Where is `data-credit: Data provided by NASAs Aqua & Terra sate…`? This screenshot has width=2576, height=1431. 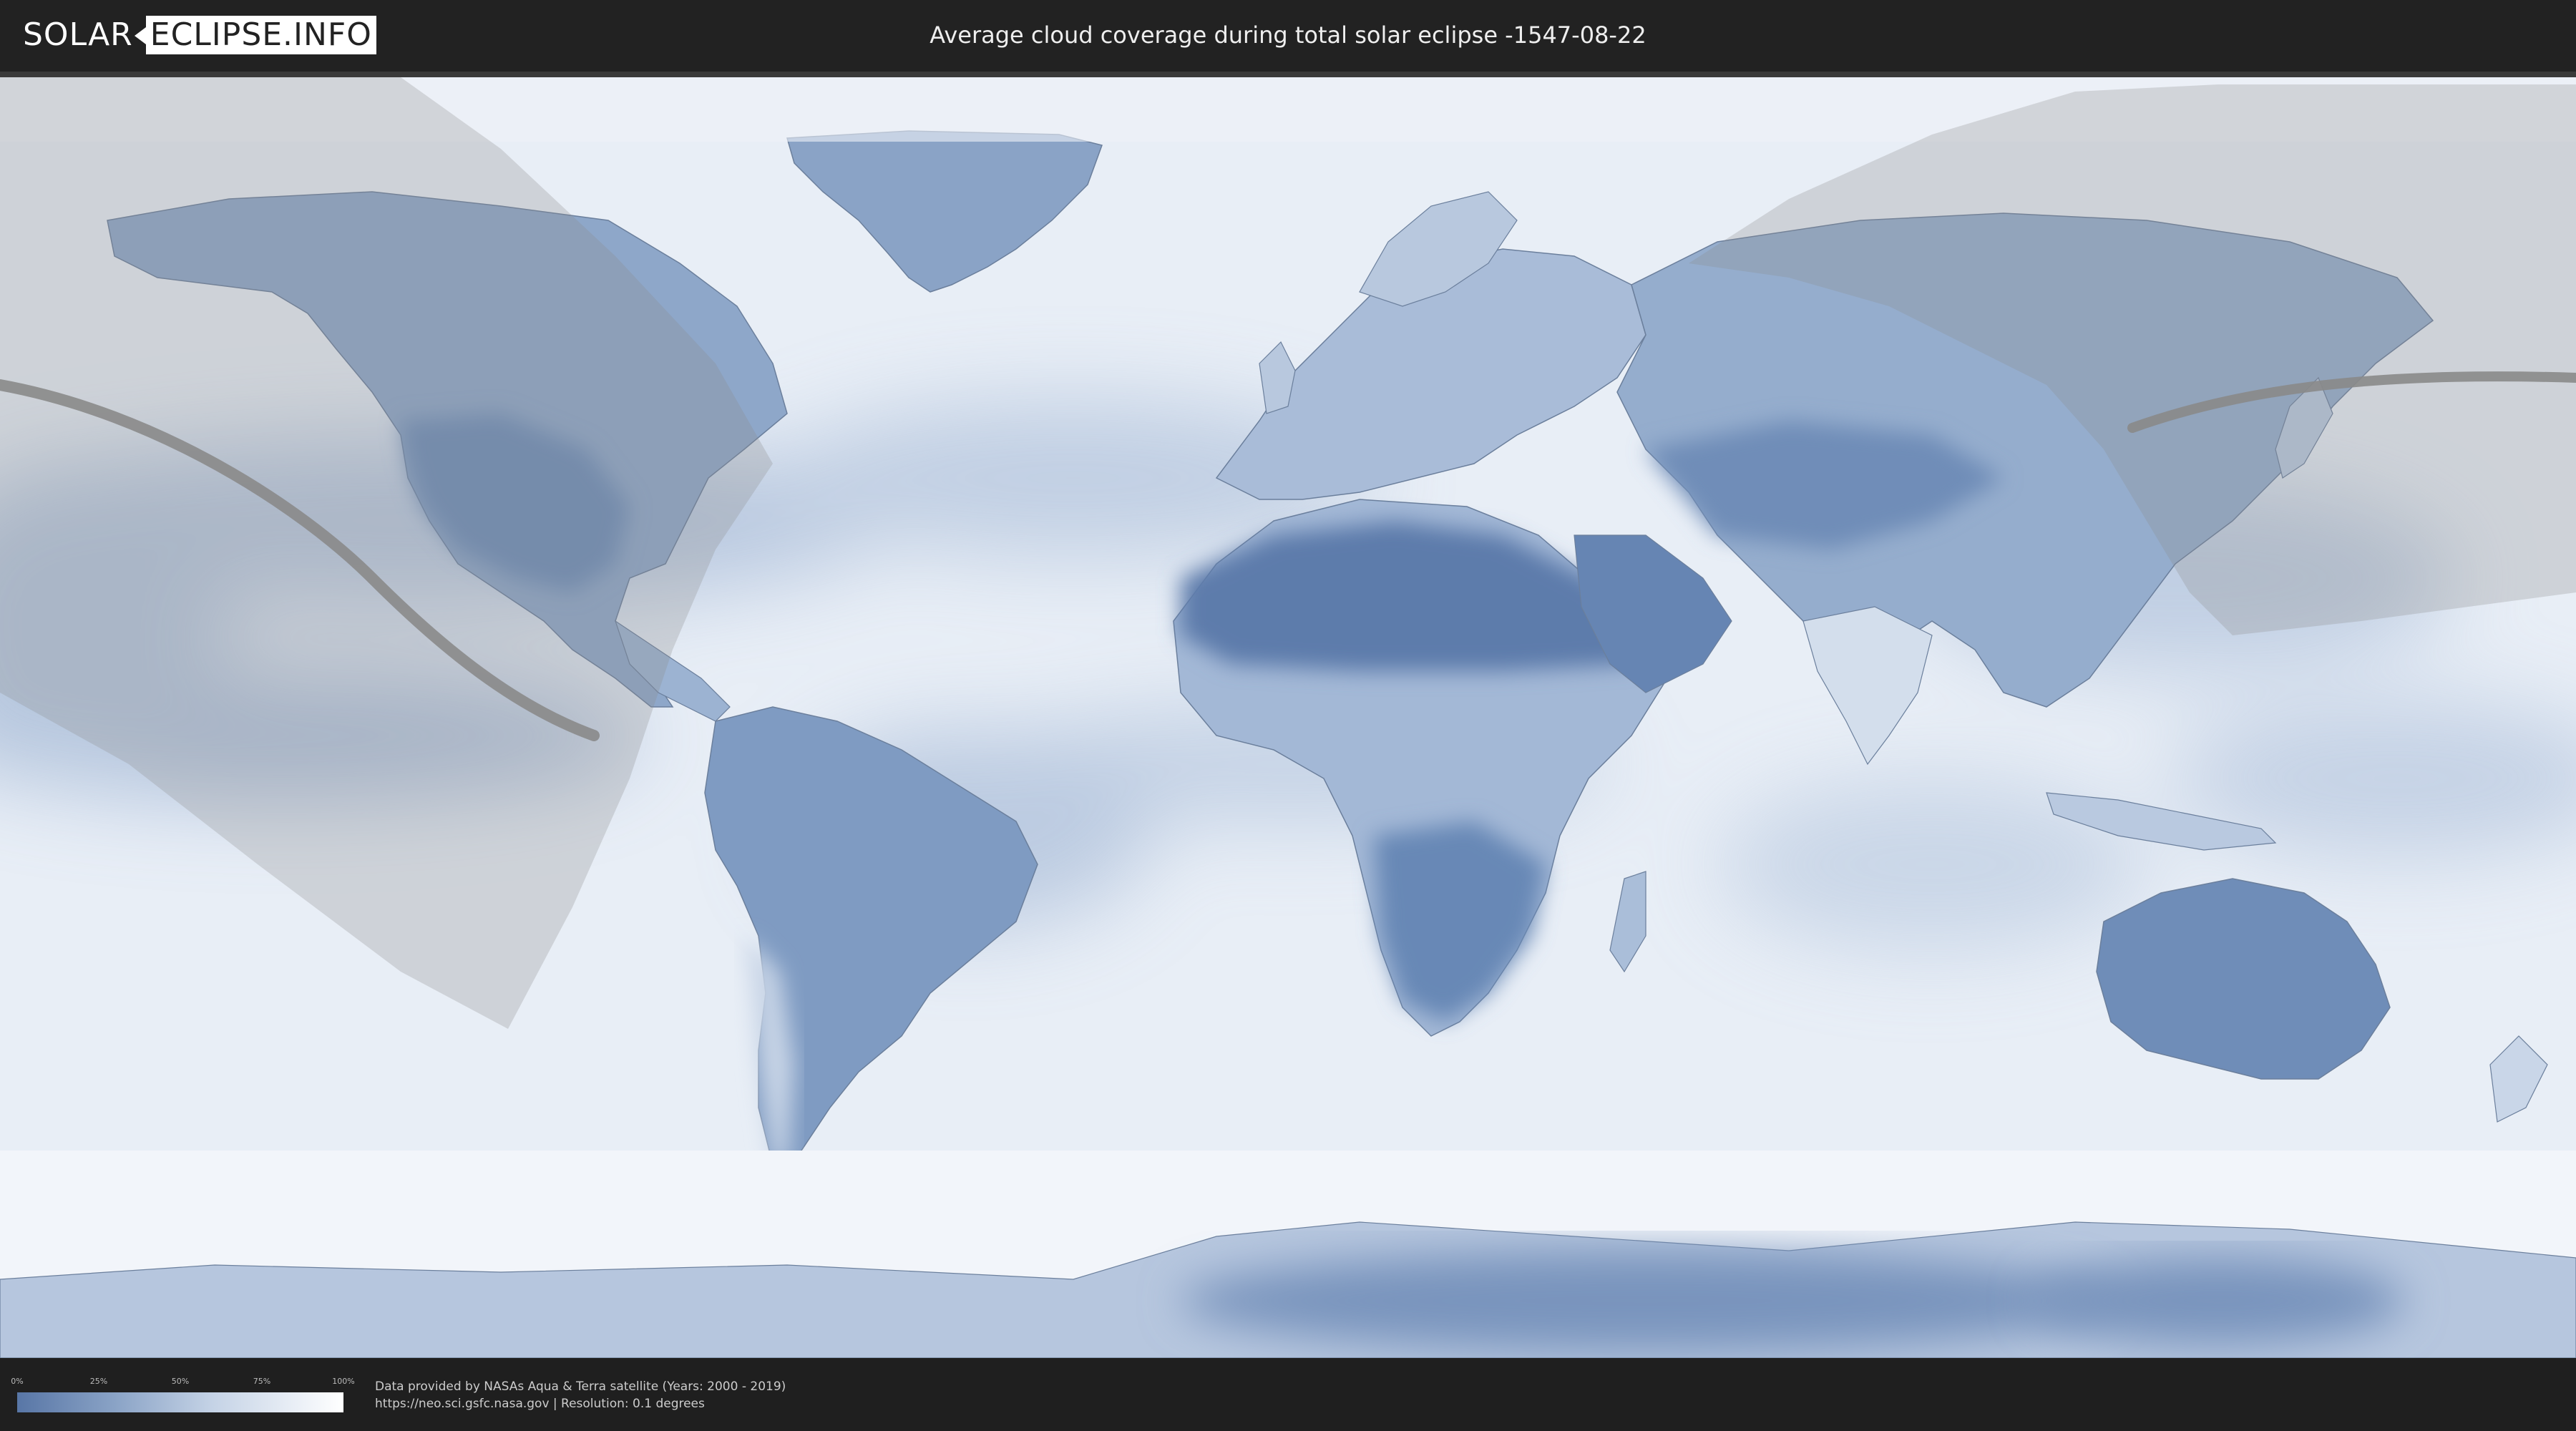 data-credit: Data provided by NASAs Aqua & Terra sate… is located at coordinates (580, 1386).